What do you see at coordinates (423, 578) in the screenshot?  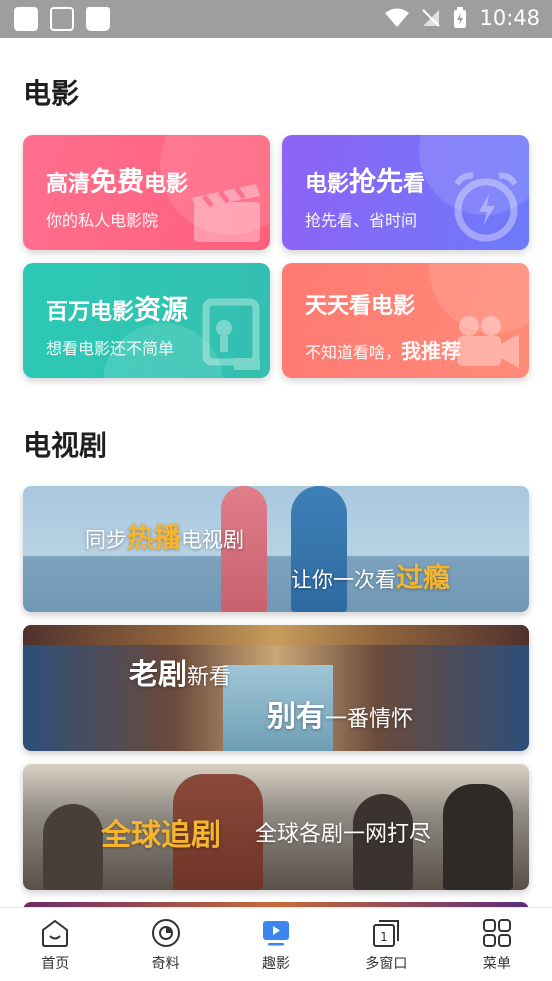 I see `banner-highlight: 过瘾` at bounding box center [423, 578].